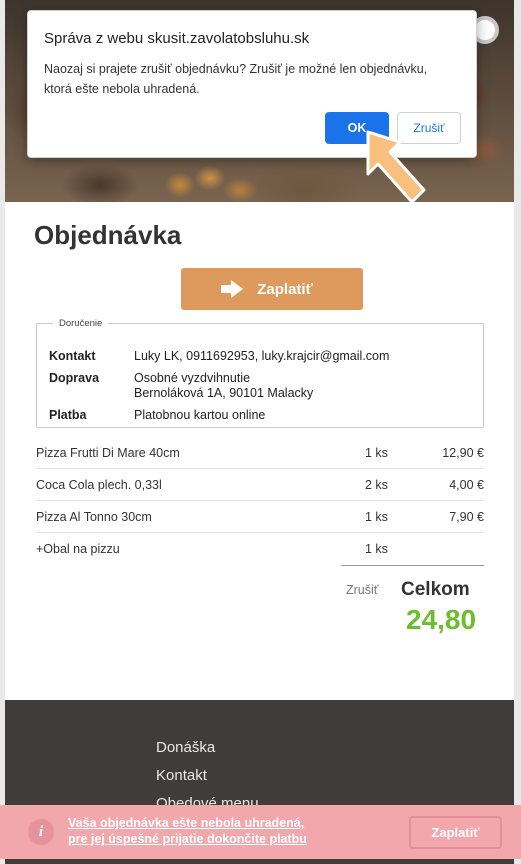 The image size is (521, 864). Describe the element at coordinates (68, 415) in the screenshot. I see `payment-label: Platba` at that location.